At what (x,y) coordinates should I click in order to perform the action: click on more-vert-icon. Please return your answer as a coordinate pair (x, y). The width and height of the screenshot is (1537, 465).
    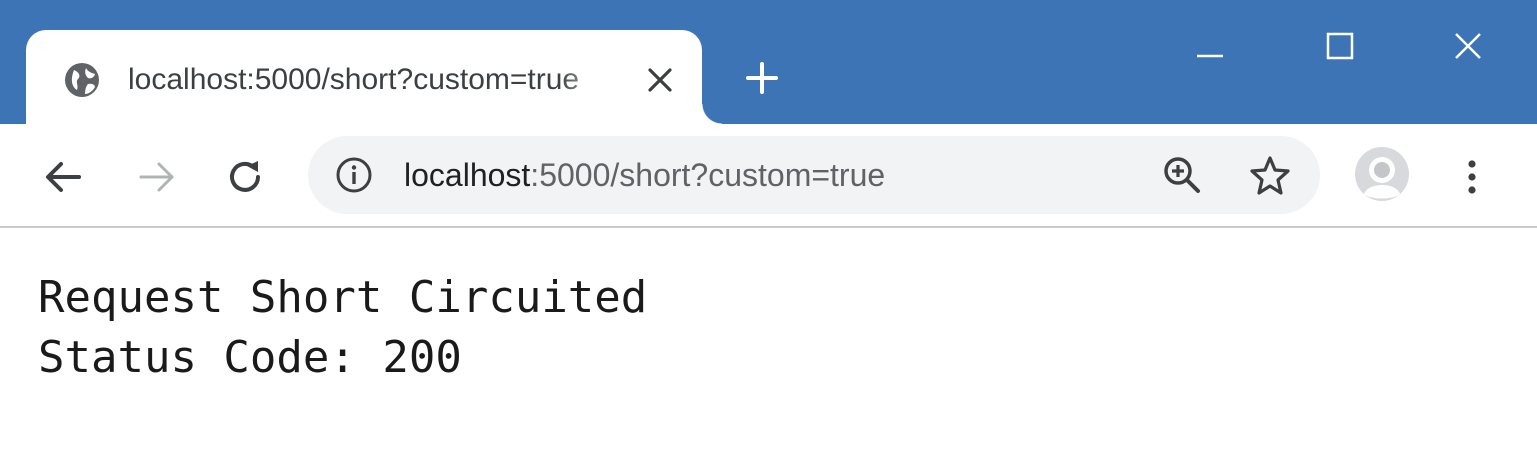
    Looking at the image, I should click on (1472, 177).